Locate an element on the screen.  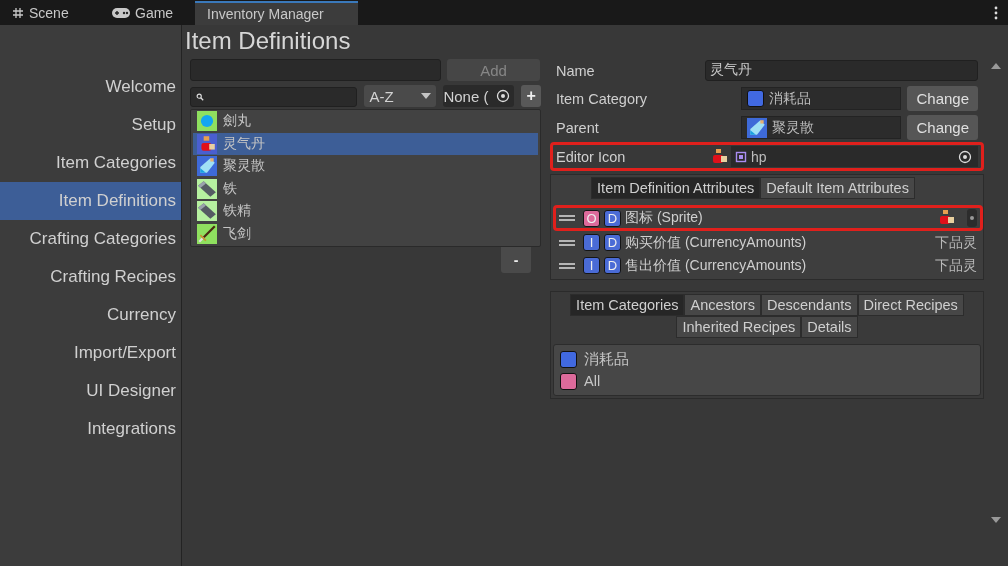
name-field: 灵气丹 is located at coordinates (841, 70).